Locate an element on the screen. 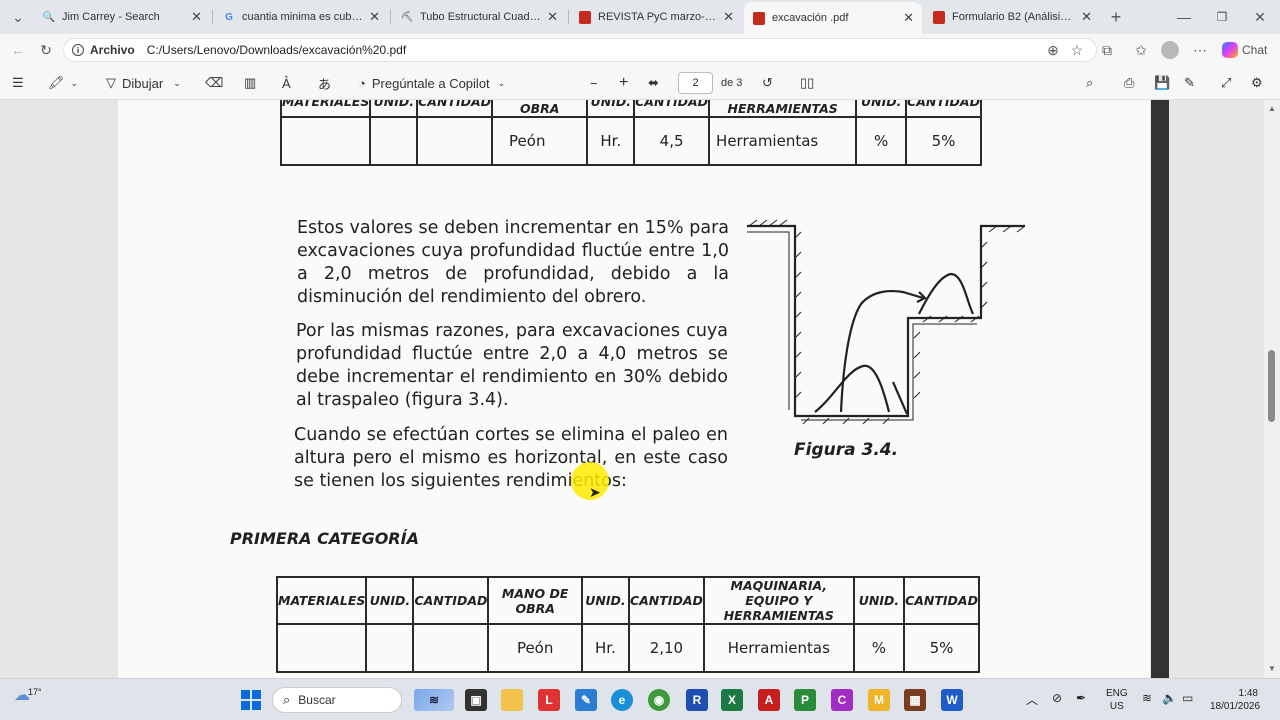 The width and height of the screenshot is (1280, 720). table-cell: % is located at coordinates (879, 648).